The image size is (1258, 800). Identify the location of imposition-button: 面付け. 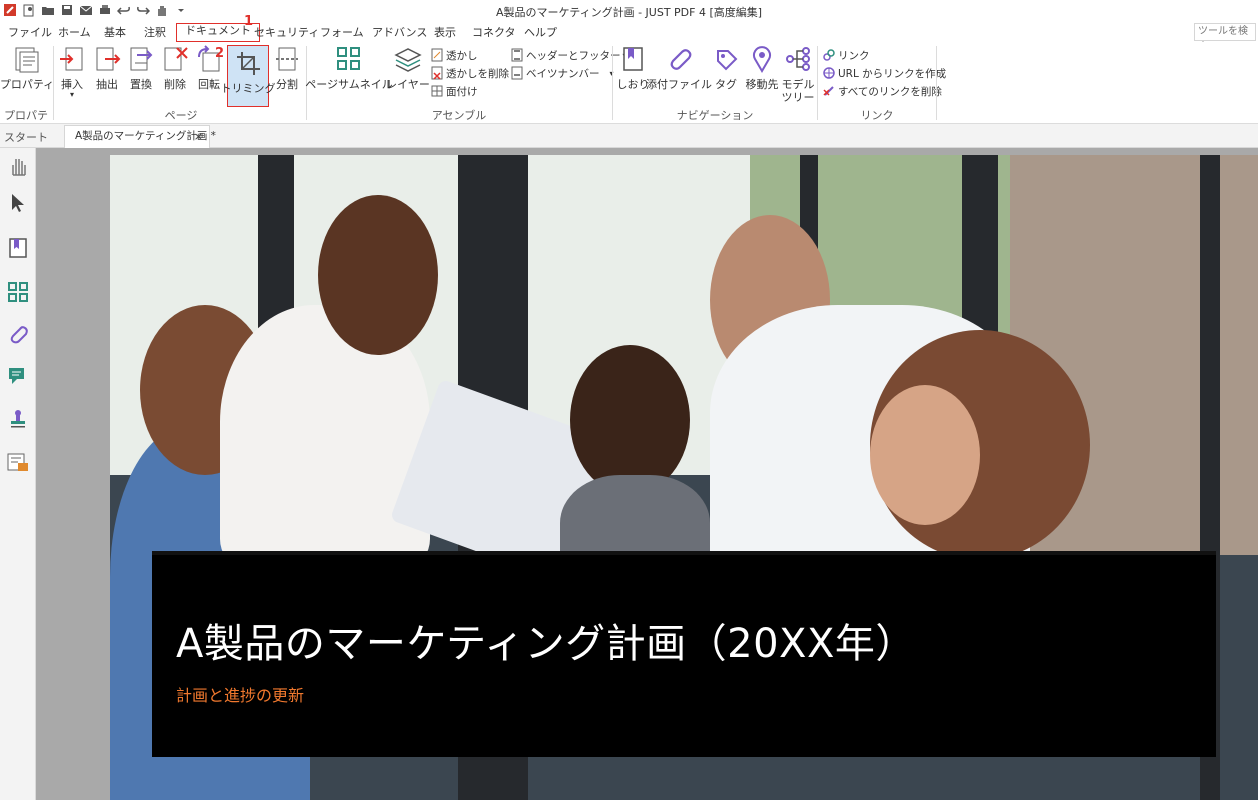
(454, 91).